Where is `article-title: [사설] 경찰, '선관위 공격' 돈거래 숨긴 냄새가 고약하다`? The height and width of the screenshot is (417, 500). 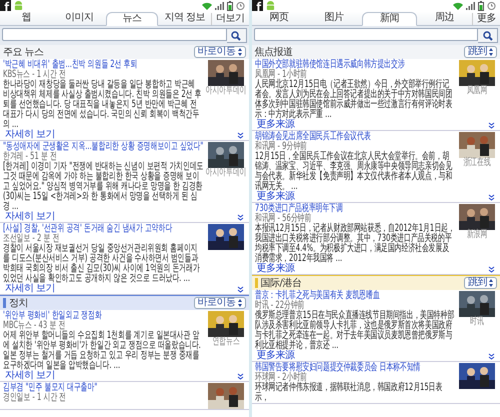
article-title: [사설] 경찰, '선관위 공격' 돈거래 숨긴 냄새가 고약하다 is located at coordinates (103, 229).